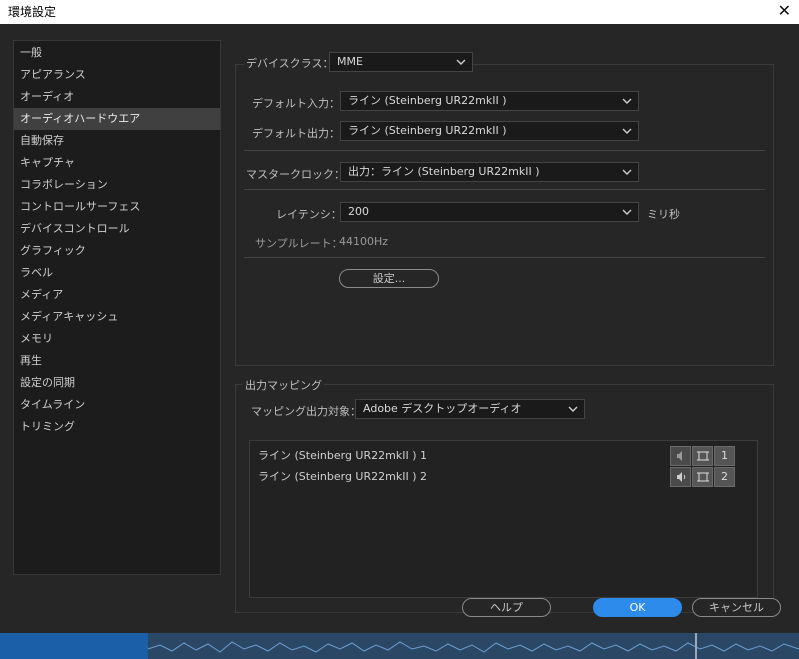 Image resolution: width=799 pixels, height=659 pixels. I want to click on latency-select: 200, so click(489, 212).